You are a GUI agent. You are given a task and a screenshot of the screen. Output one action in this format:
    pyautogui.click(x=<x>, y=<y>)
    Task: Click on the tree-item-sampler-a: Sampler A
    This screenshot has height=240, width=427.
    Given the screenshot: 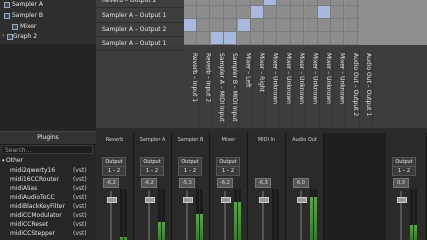 What is the action you would take?
    pyautogui.click(x=23, y=4)
    